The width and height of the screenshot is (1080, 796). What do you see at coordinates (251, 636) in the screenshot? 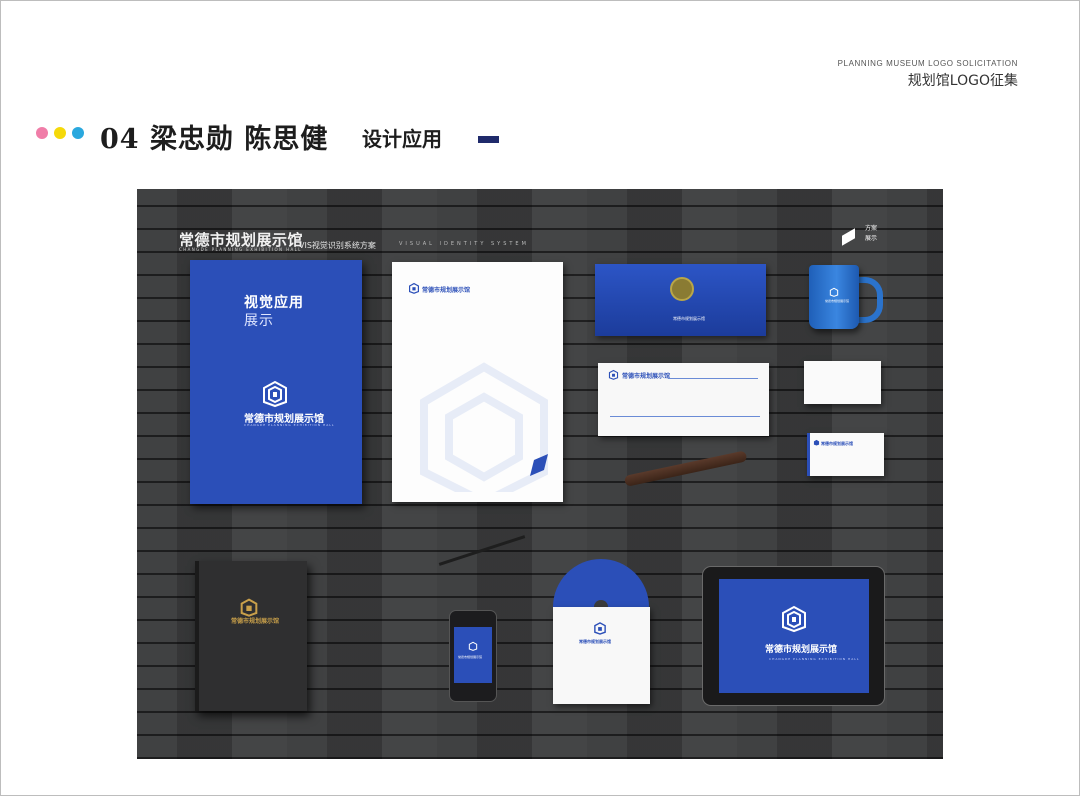
I see `dark-notebook: 常德市规划展示馆` at bounding box center [251, 636].